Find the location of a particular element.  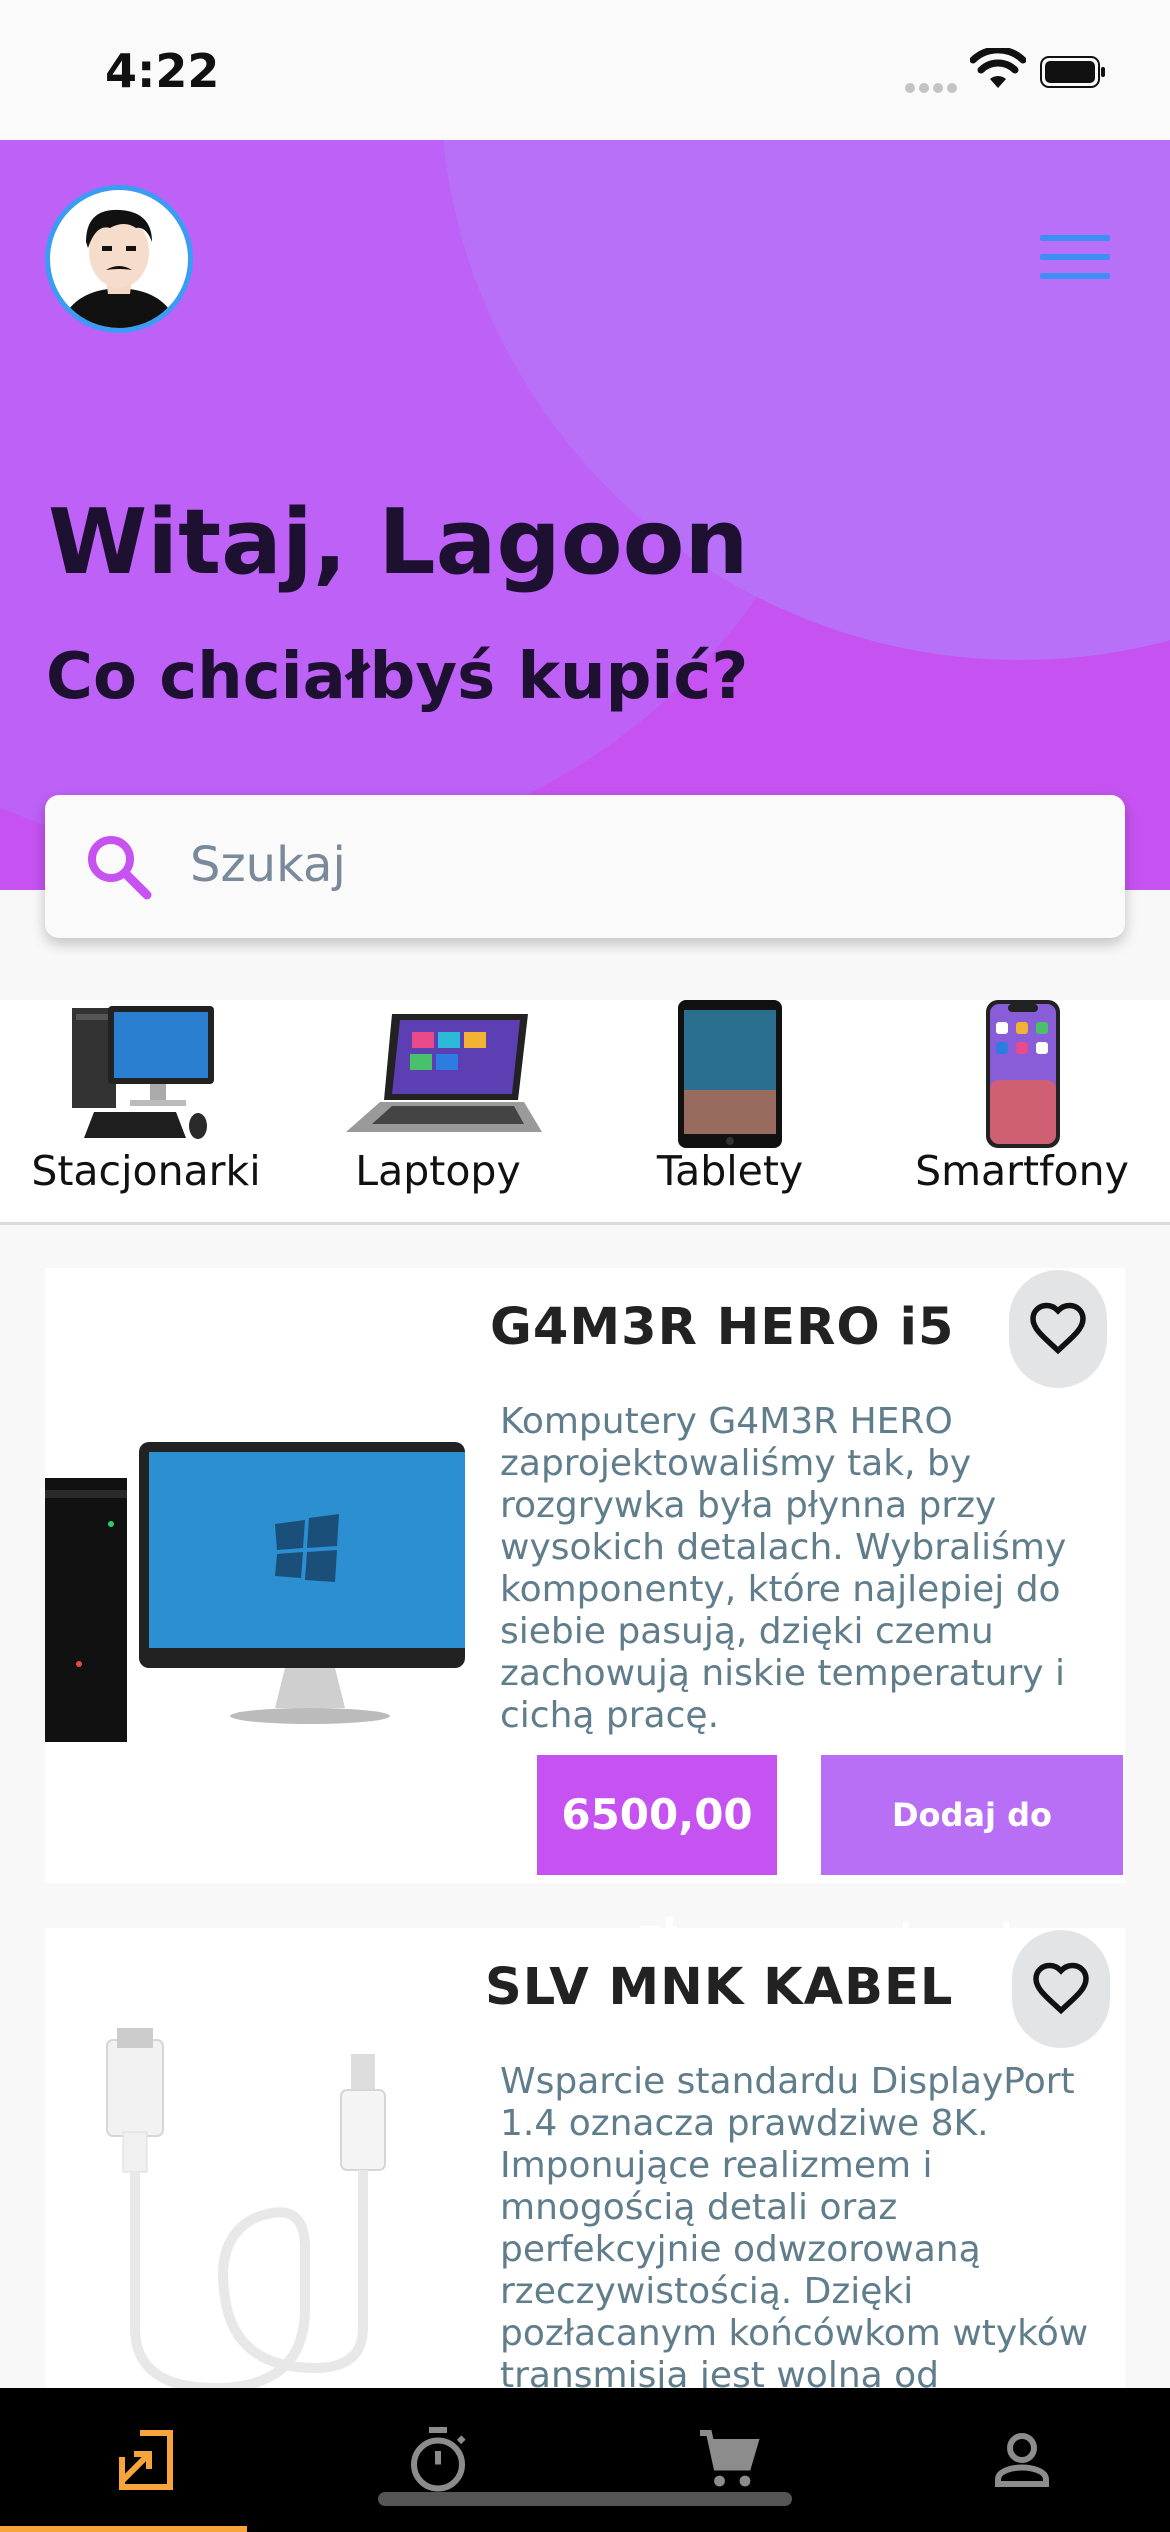

search-input: Szukaj is located at coordinates (585, 866).